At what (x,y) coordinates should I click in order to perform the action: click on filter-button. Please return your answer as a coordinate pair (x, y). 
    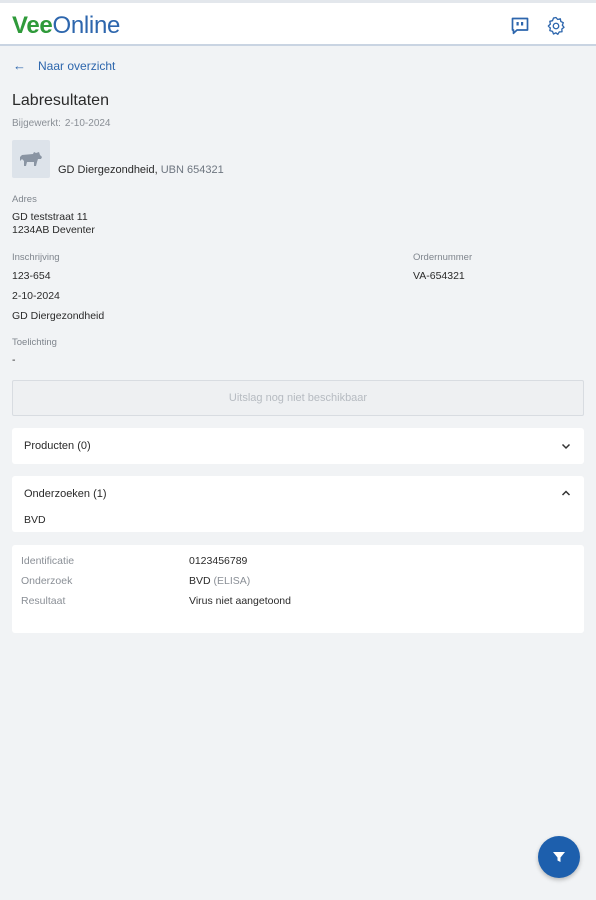
    Looking at the image, I should click on (559, 857).